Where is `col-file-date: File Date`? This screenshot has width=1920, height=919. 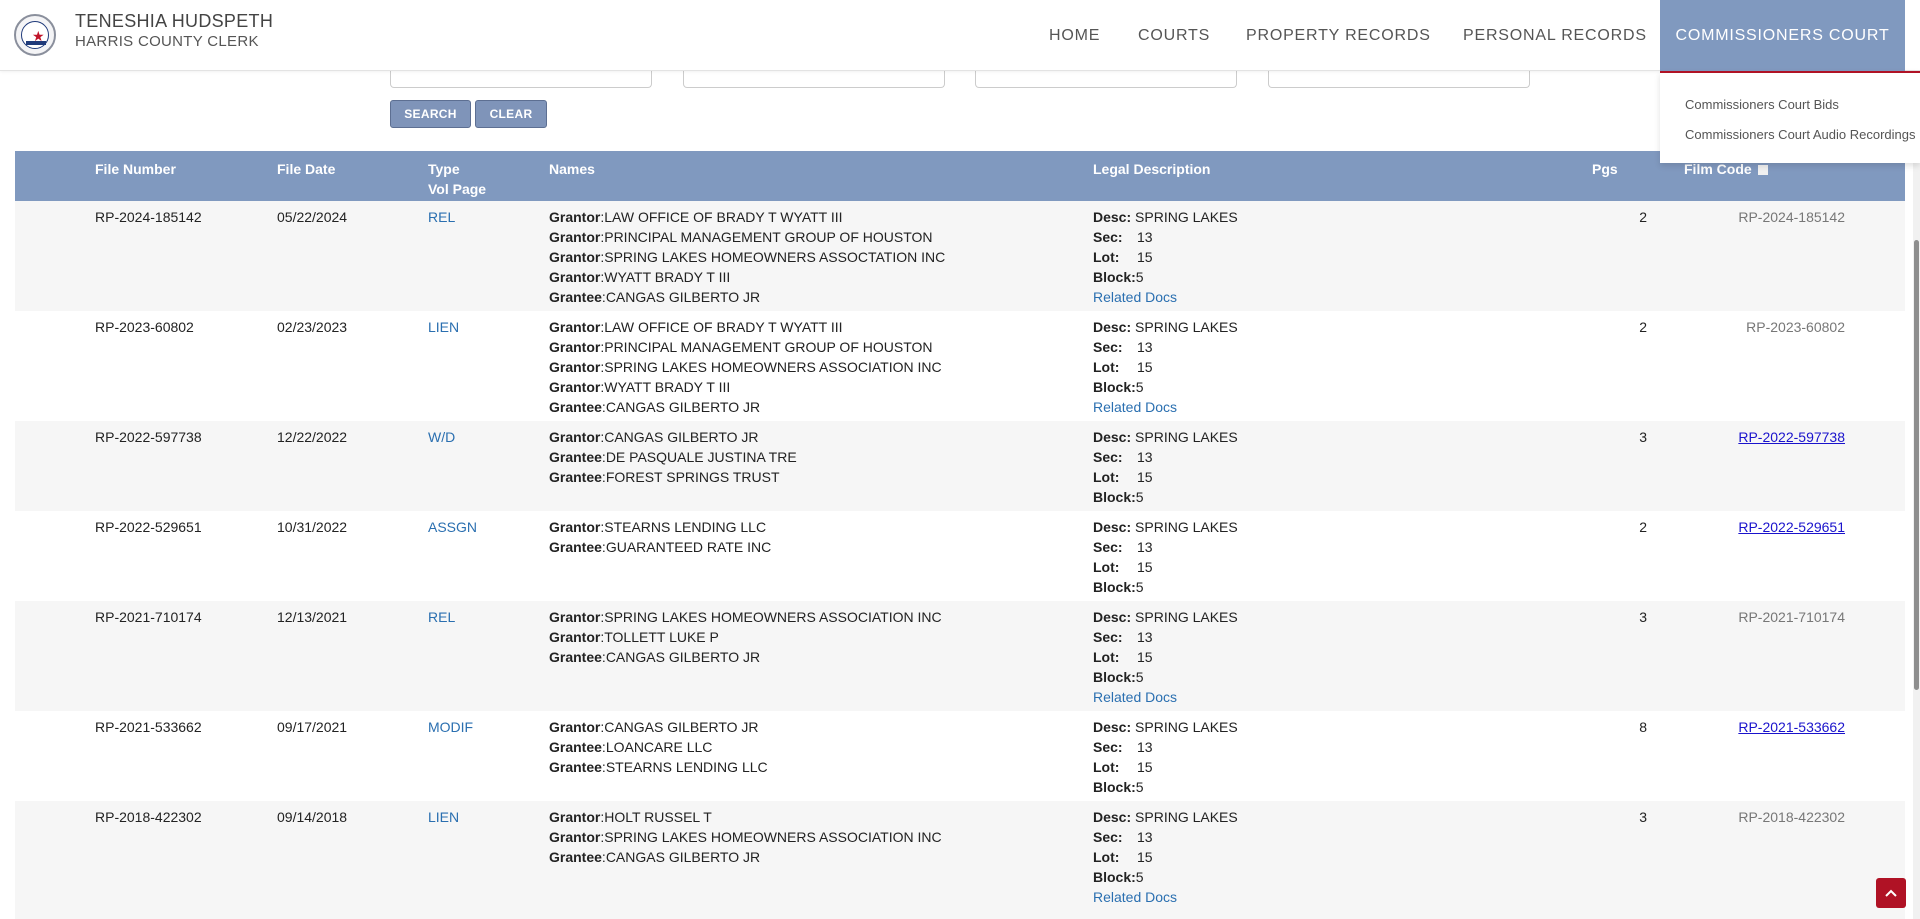
col-file-date: File Date is located at coordinates (306, 169).